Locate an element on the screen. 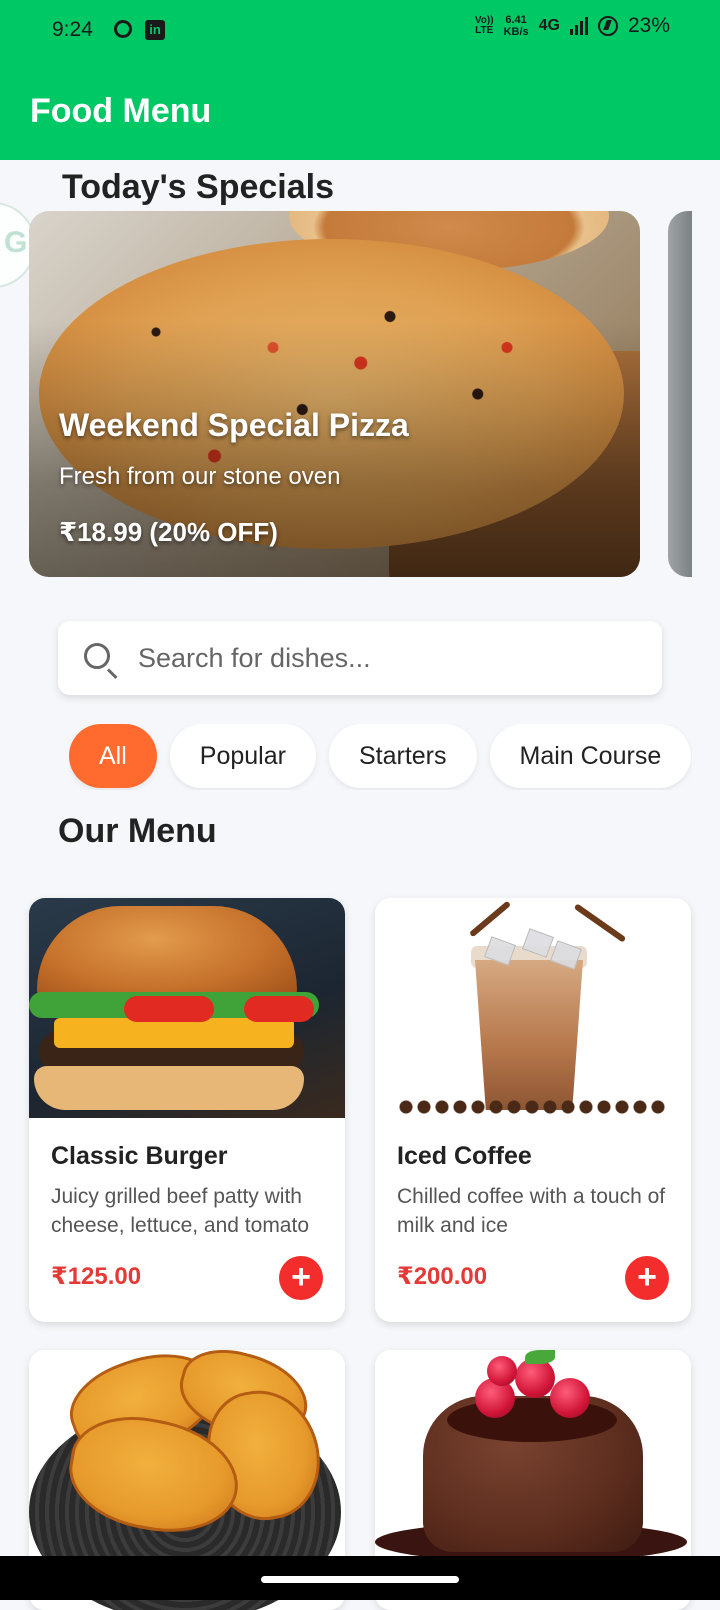 This screenshot has width=720, height=1610. network-type: 4G is located at coordinates (549, 25).